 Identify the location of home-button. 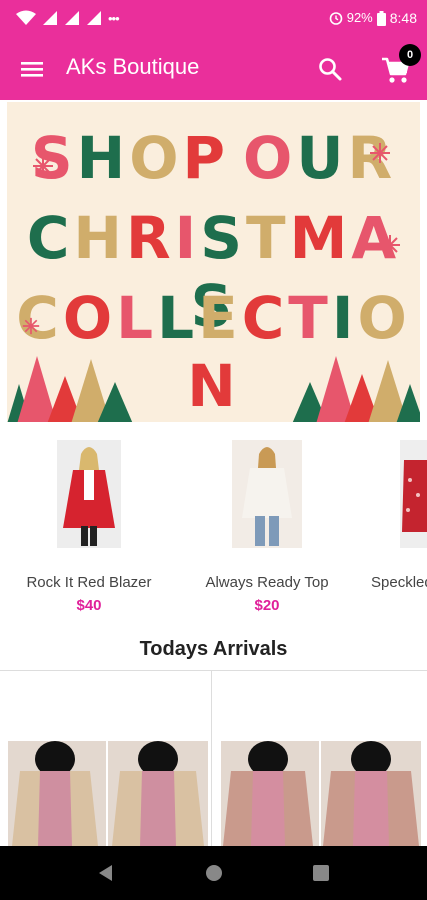
(214, 873).